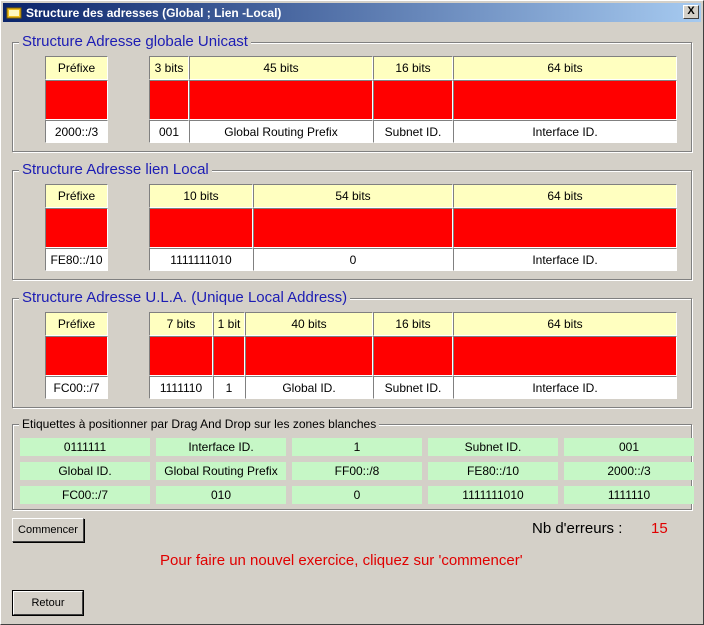 The image size is (704, 625). I want to click on drag-label: Global Routing Prefix, so click(221, 471).